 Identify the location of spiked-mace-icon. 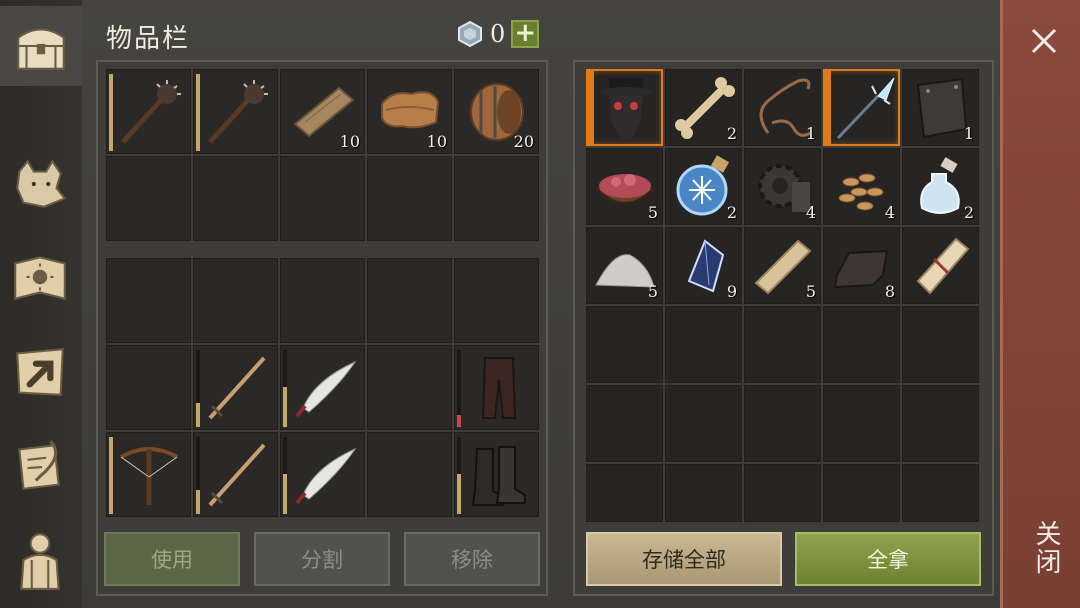
(151, 112).